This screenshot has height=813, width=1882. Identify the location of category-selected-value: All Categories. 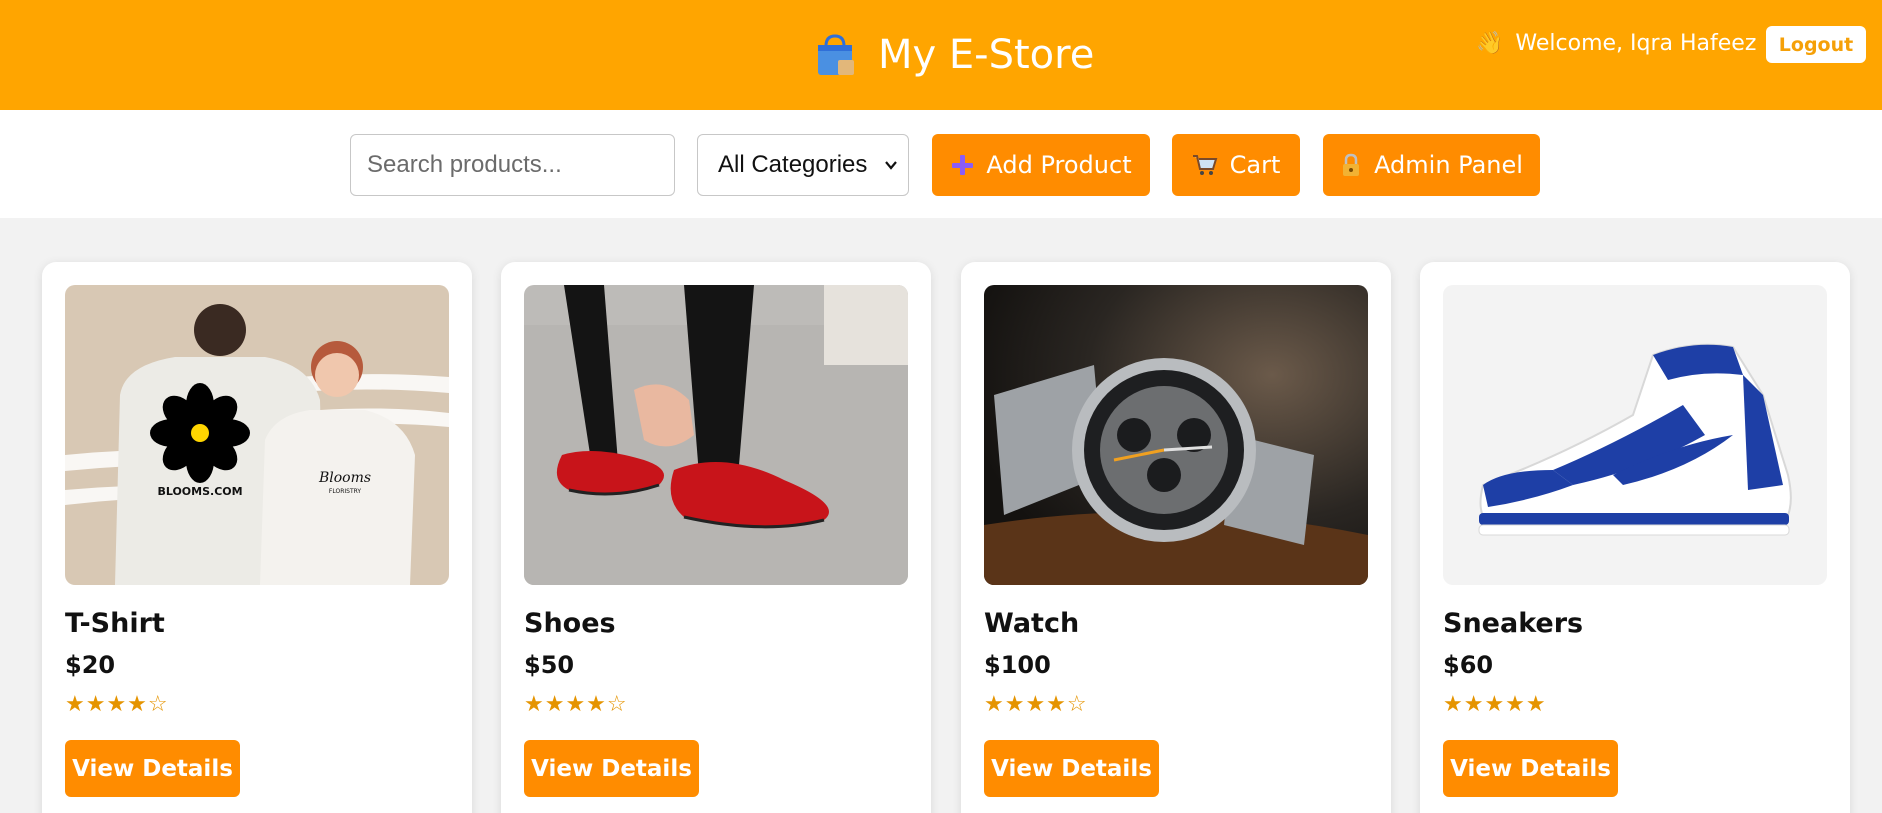
(793, 164).